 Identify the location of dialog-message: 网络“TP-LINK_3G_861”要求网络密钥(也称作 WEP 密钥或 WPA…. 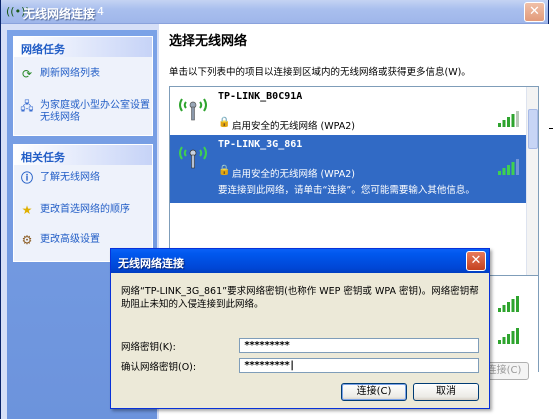
(300, 298).